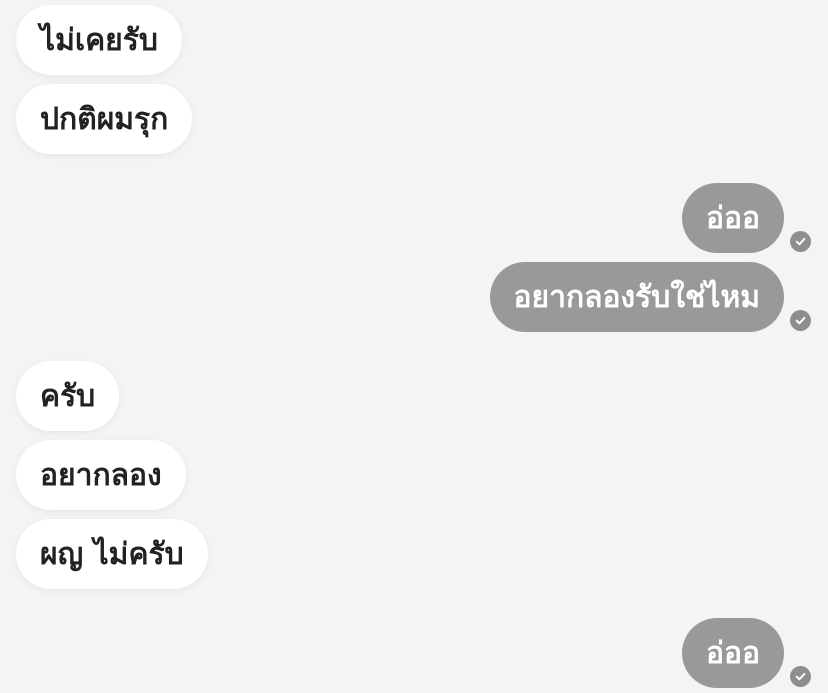 The image size is (828, 693). Describe the element at coordinates (112, 554) in the screenshot. I see `incoming-message-bubble: ผญ ไม่ครับ` at that location.